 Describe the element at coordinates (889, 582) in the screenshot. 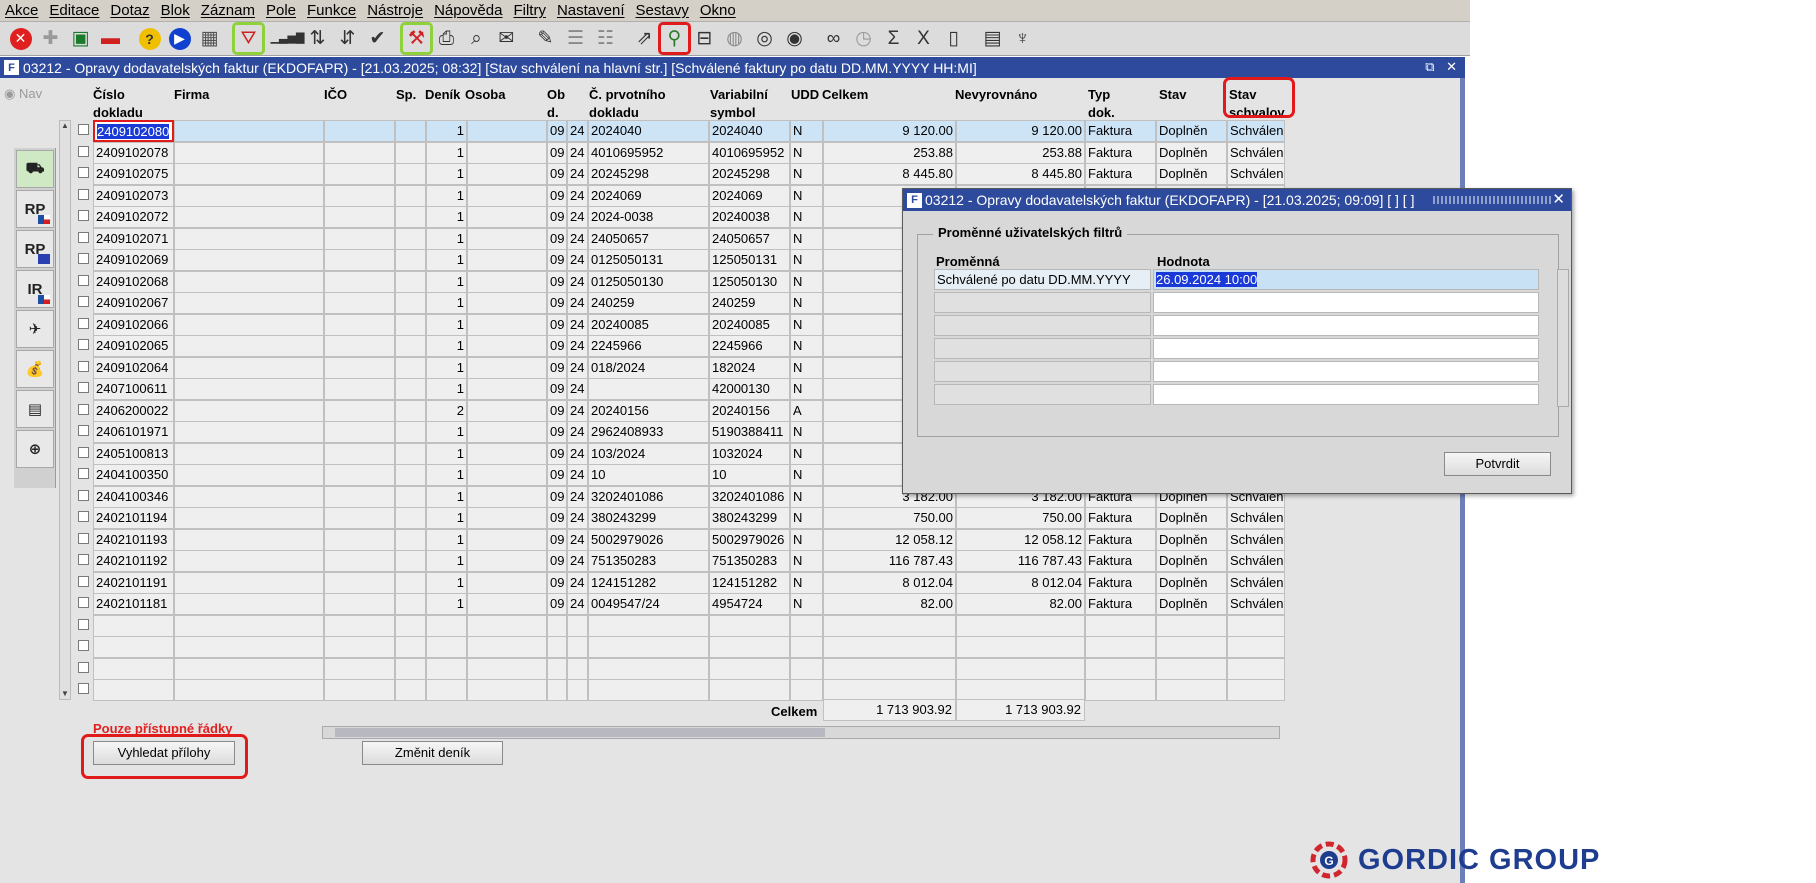

I see `cell-celkem: 8 012.04` at that location.